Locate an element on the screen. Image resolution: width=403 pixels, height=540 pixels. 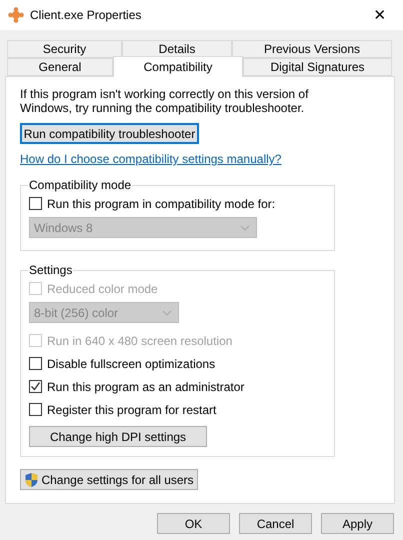
shield-icon is located at coordinates (32, 480).